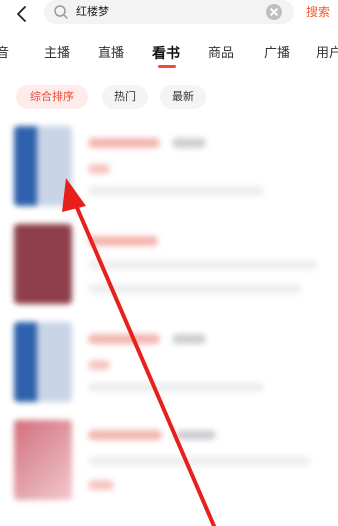 The height and width of the screenshot is (526, 338). What do you see at coordinates (166, 54) in the screenshot?
I see `tab-books: 看书` at bounding box center [166, 54].